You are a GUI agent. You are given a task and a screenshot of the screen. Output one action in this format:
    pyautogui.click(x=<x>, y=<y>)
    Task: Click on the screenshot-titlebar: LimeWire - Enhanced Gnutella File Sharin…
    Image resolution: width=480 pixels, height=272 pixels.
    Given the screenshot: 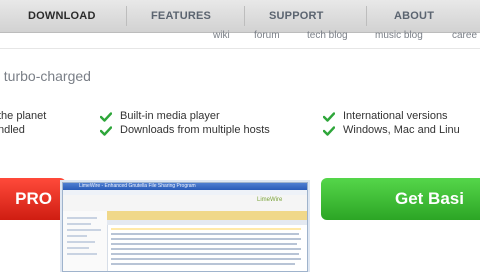 What is the action you would take?
    pyautogui.click(x=185, y=186)
    